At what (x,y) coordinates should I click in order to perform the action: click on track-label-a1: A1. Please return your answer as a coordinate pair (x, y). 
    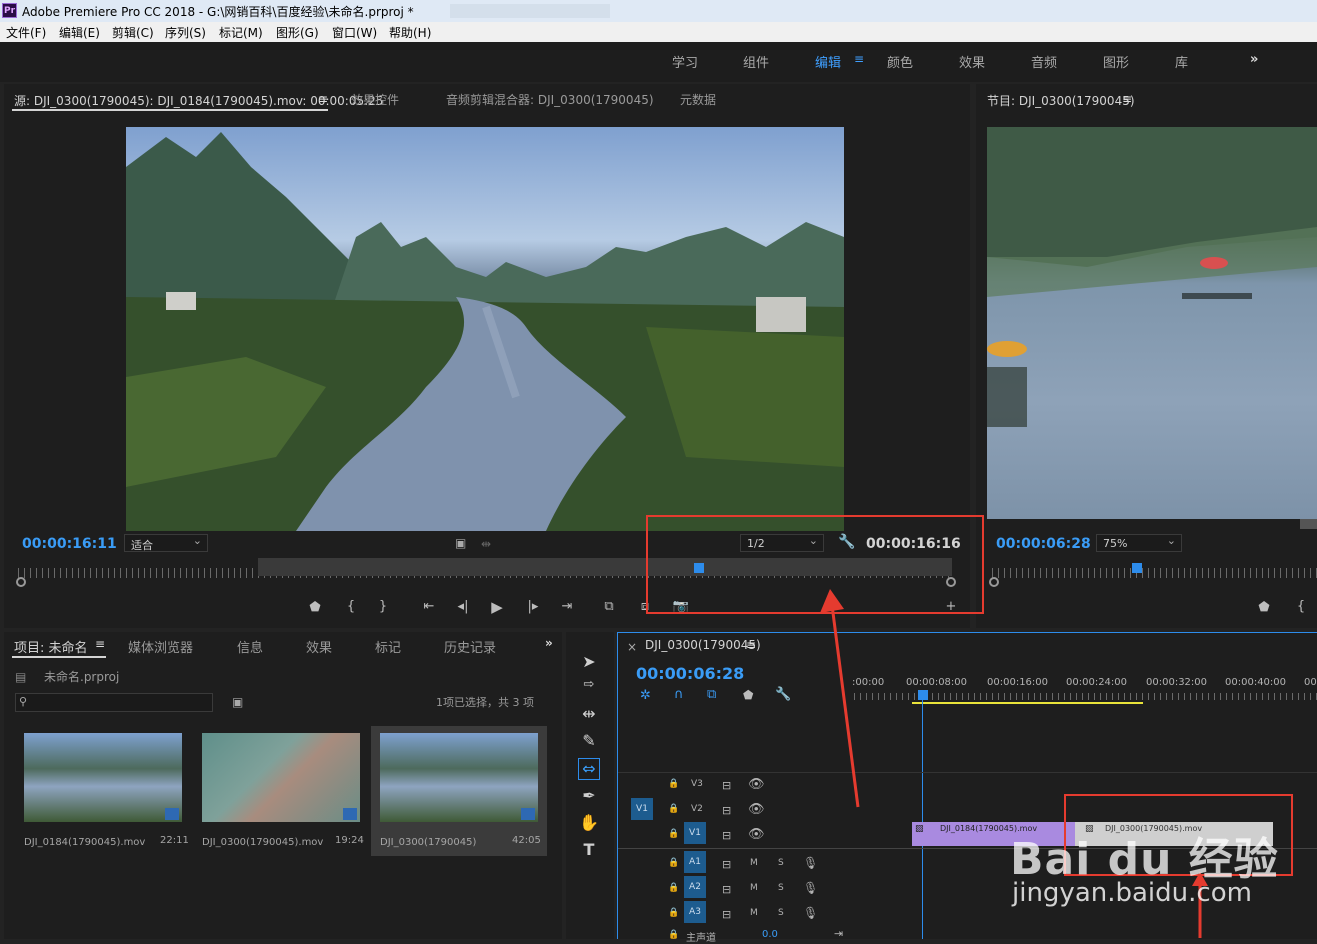
    Looking at the image, I should click on (695, 862).